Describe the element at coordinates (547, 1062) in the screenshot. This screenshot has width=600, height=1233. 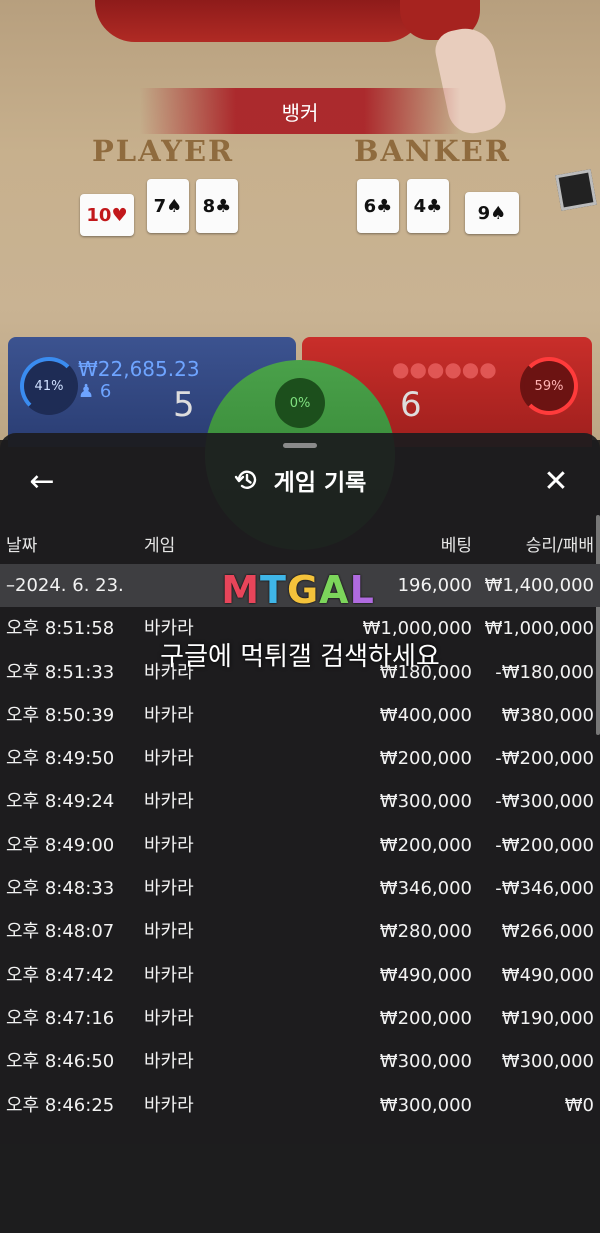
I see `row-win: ₩300,000` at that location.